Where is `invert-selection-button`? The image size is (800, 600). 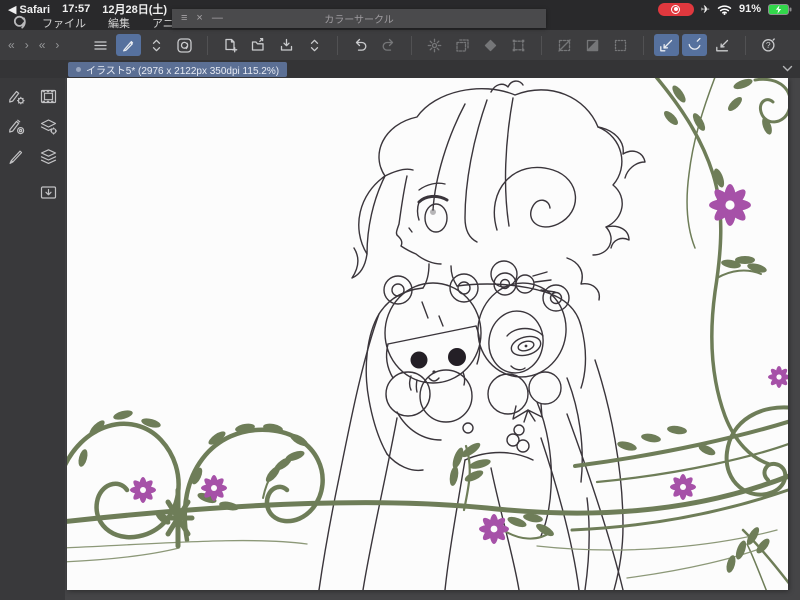
invert-selection-button is located at coordinates (592, 45).